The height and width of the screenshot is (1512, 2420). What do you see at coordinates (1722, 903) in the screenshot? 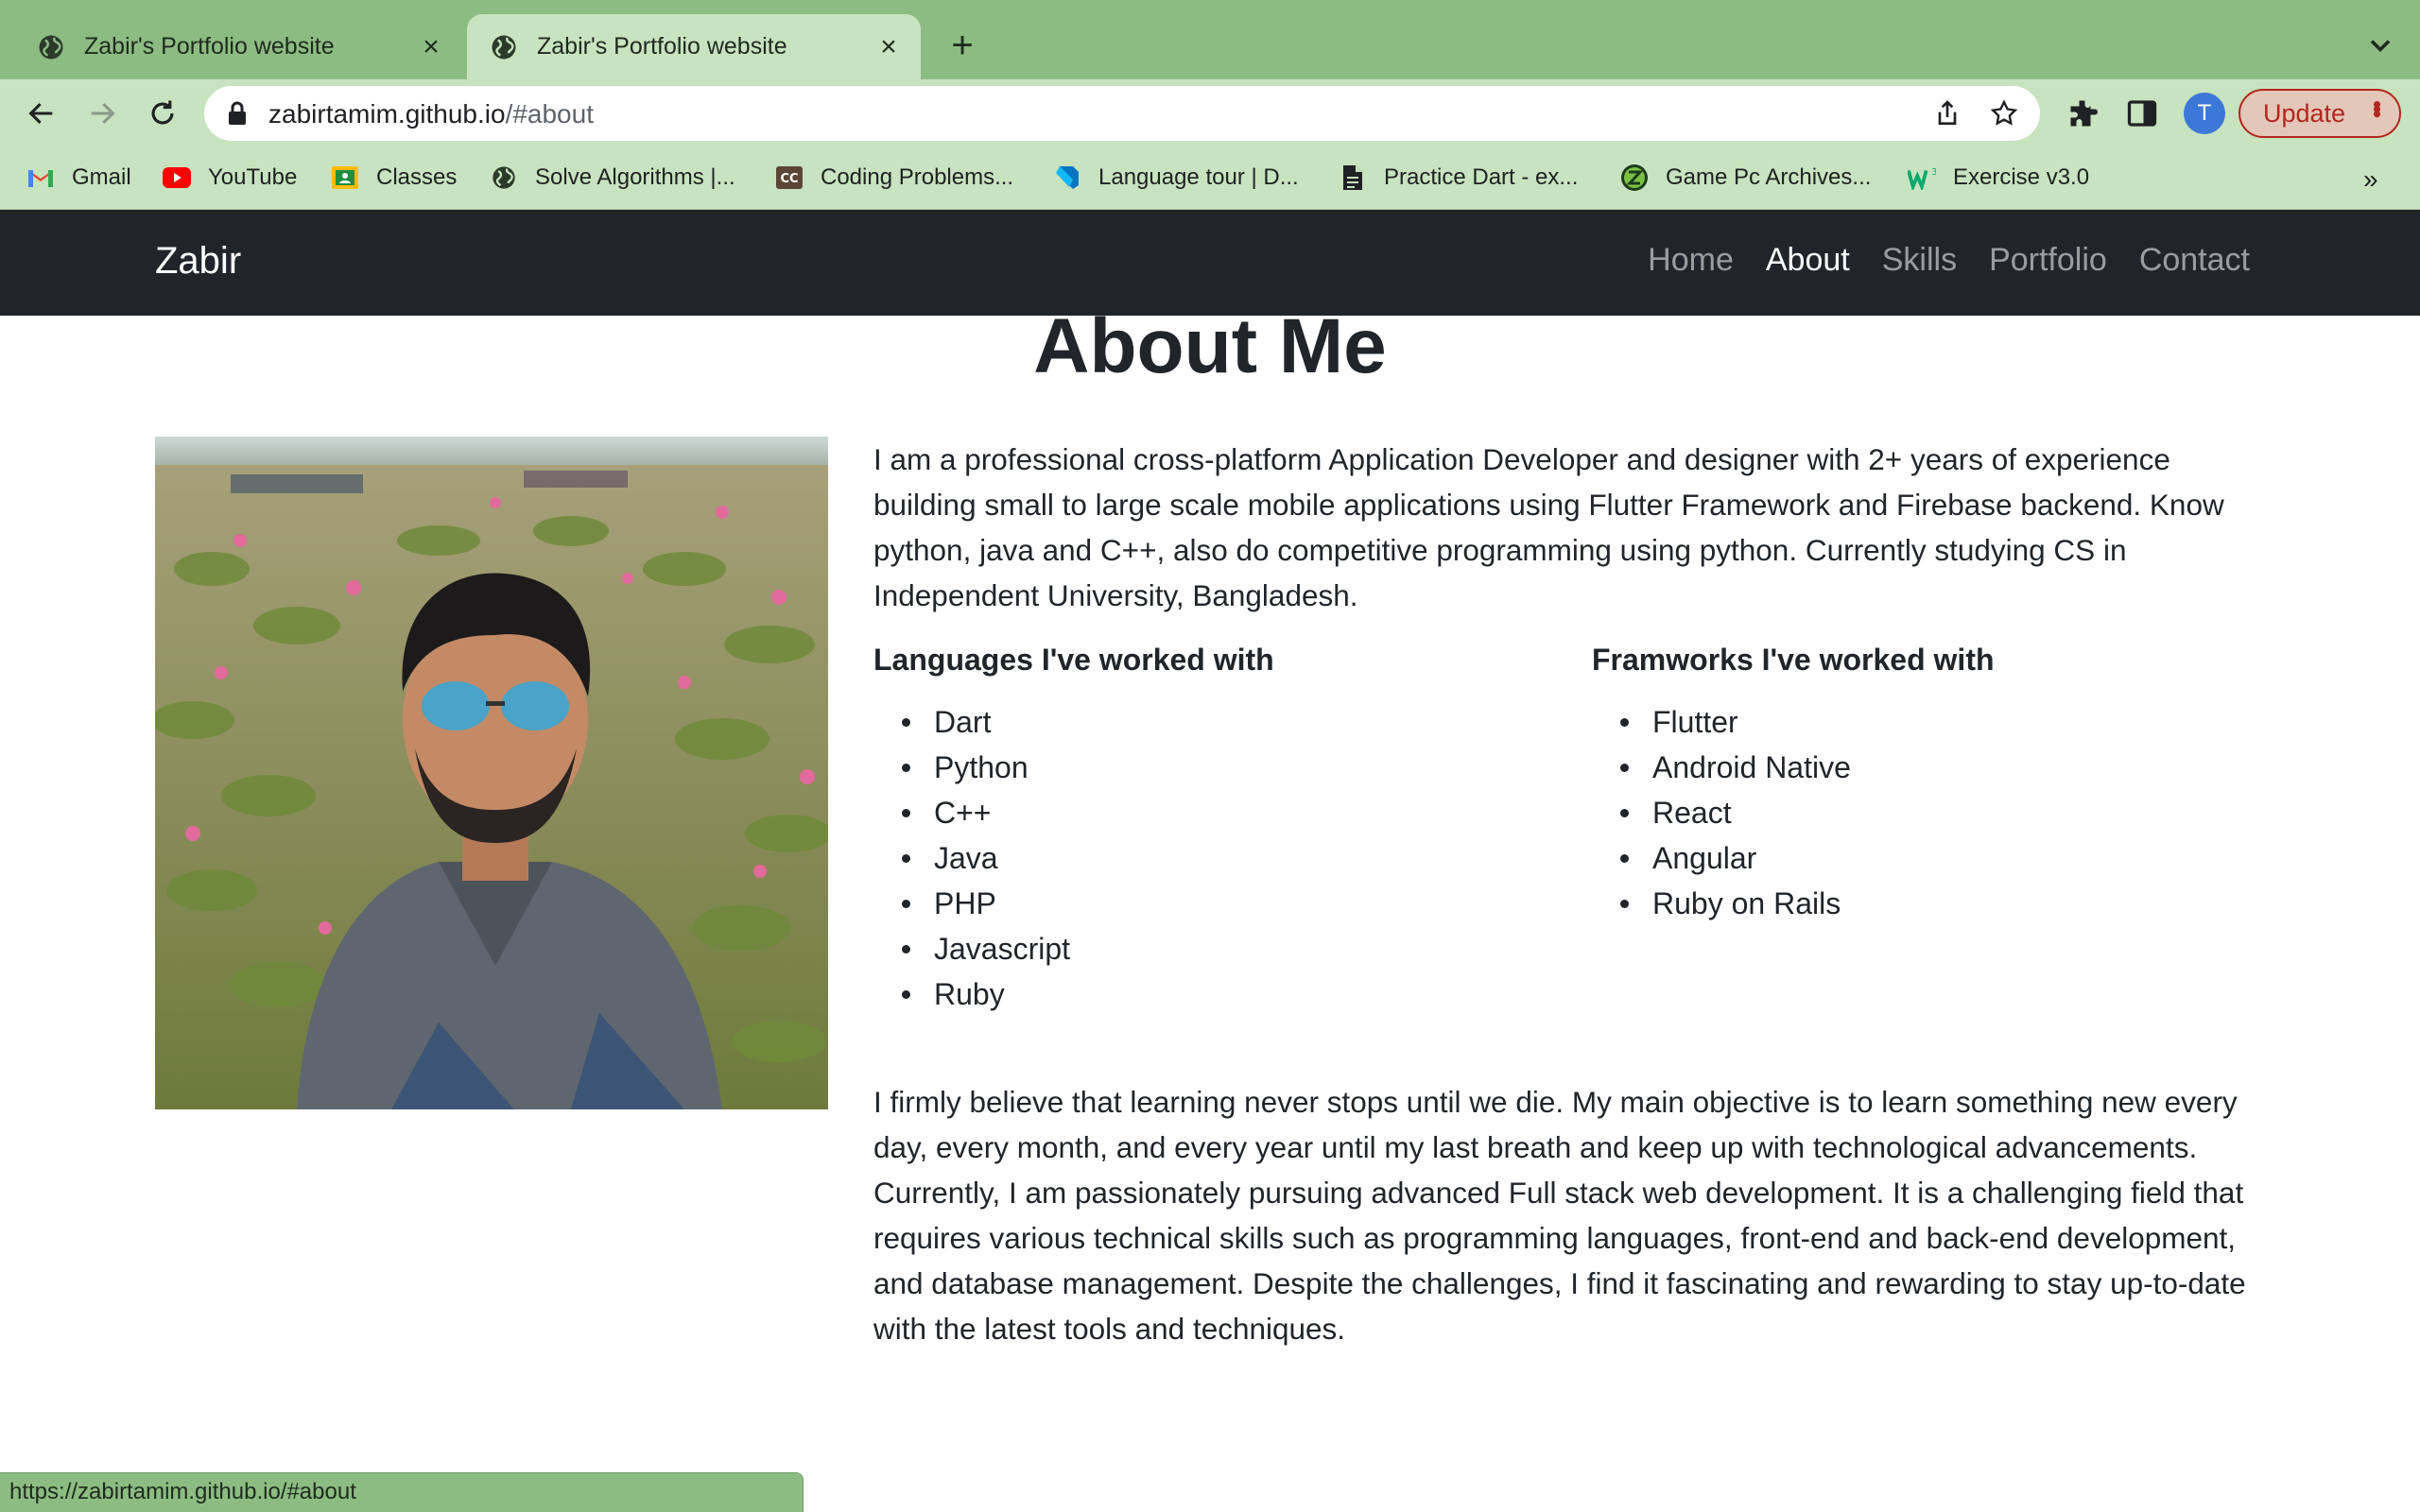
I see `list-item: Ruby on Rails` at bounding box center [1722, 903].